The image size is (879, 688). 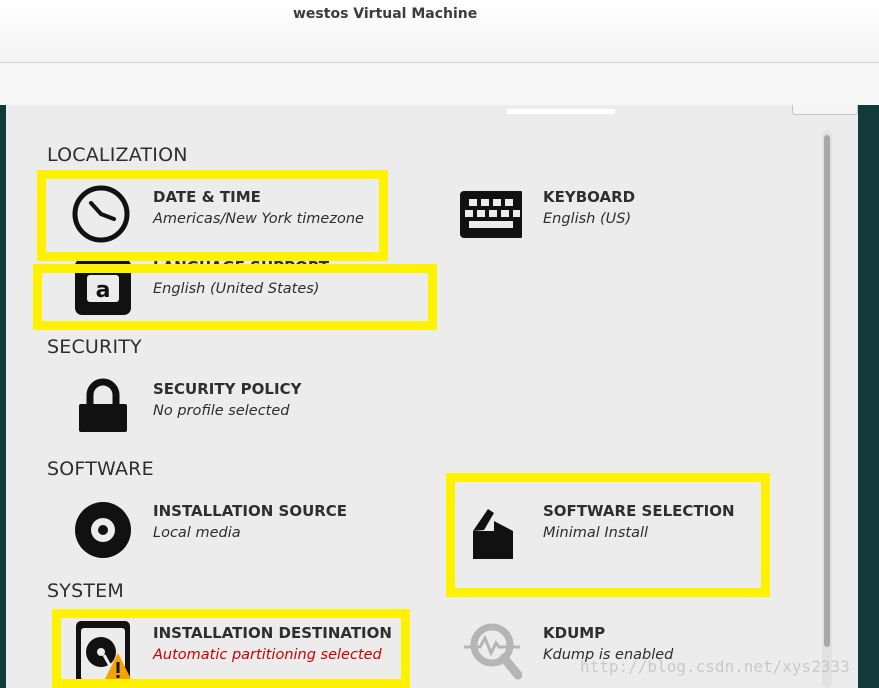 I want to click on kdump-search-icon, so click(x=491, y=650).